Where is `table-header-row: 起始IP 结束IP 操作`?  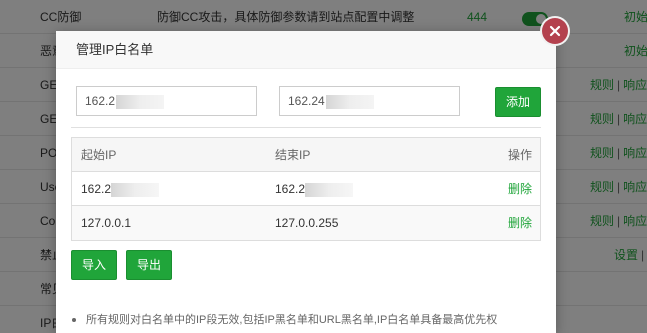
table-header-row: 起始IP 结束IP 操作 is located at coordinates (306, 155).